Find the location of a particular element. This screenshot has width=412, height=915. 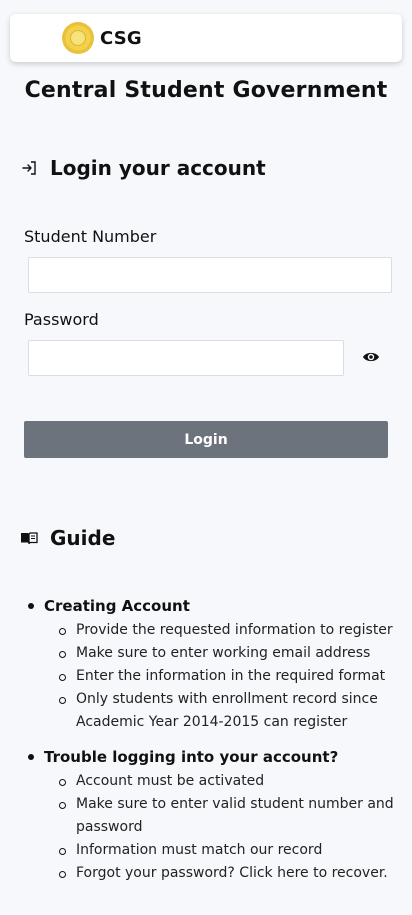

password-input is located at coordinates (186, 358).